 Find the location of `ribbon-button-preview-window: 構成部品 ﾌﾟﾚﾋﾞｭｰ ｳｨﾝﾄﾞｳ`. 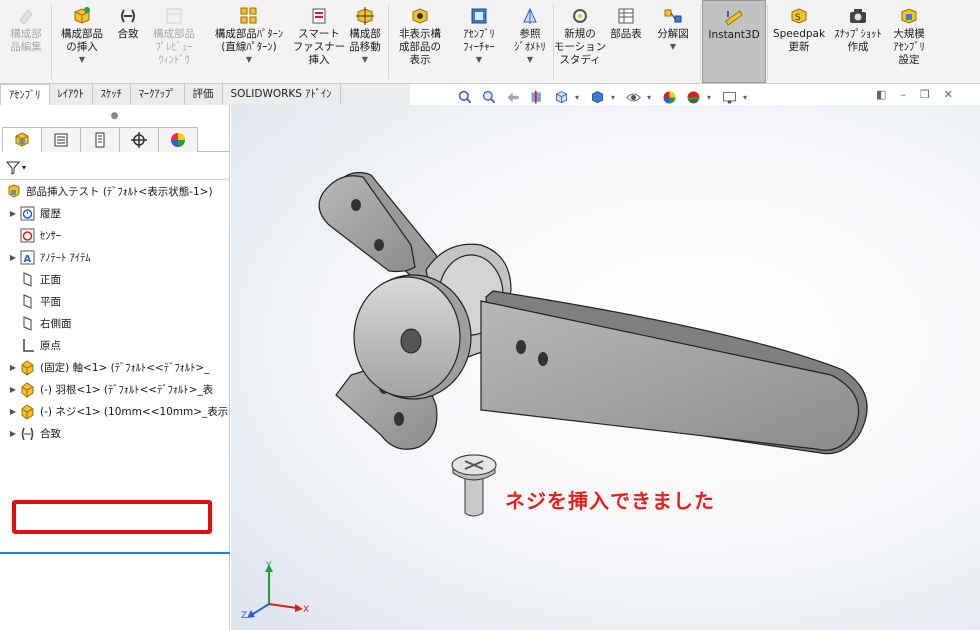

ribbon-button-preview-window: 構成部品 ﾌﾟﾚﾋﾞｭｰ ｳｨﾝﾄﾞｳ is located at coordinates (174, 41).